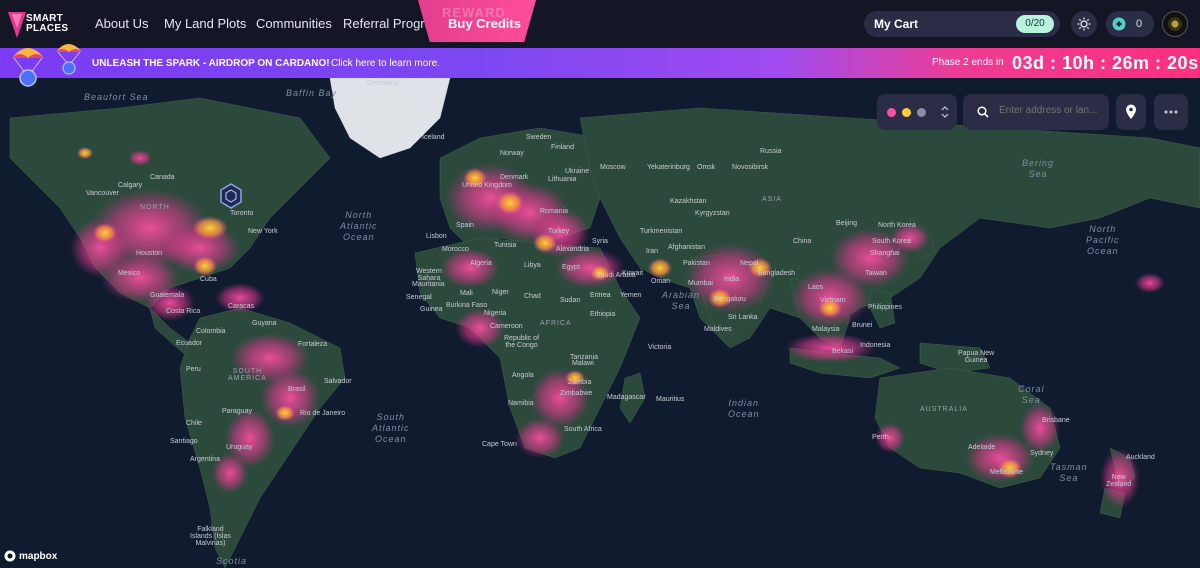 The height and width of the screenshot is (568, 1200). What do you see at coordinates (338, 381) in the screenshot?
I see `place-label: Salvador` at bounding box center [338, 381].